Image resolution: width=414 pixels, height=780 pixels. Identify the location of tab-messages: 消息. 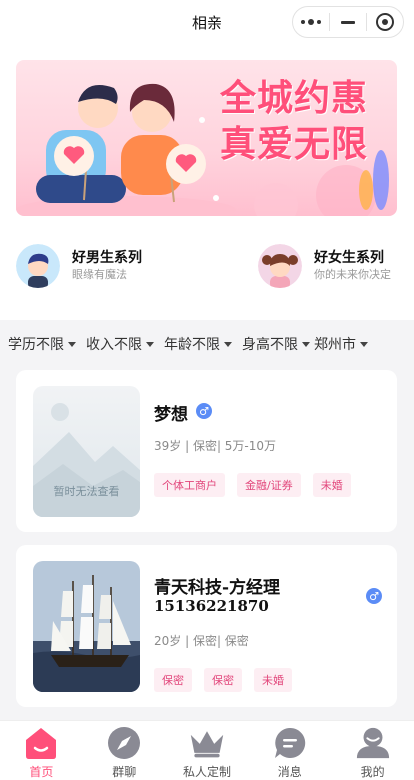
(289, 750).